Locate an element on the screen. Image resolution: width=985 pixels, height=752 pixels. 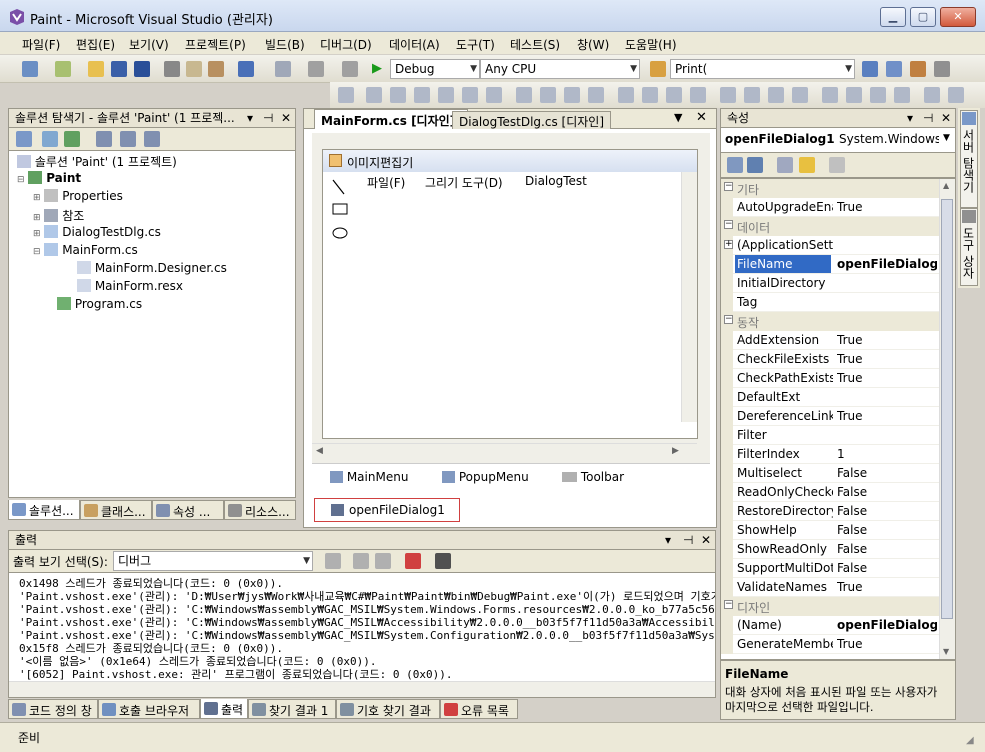
tab-dialogtestdlg-designer: DialogTestDlg.cs [디자인] is located at coordinates (532, 120).